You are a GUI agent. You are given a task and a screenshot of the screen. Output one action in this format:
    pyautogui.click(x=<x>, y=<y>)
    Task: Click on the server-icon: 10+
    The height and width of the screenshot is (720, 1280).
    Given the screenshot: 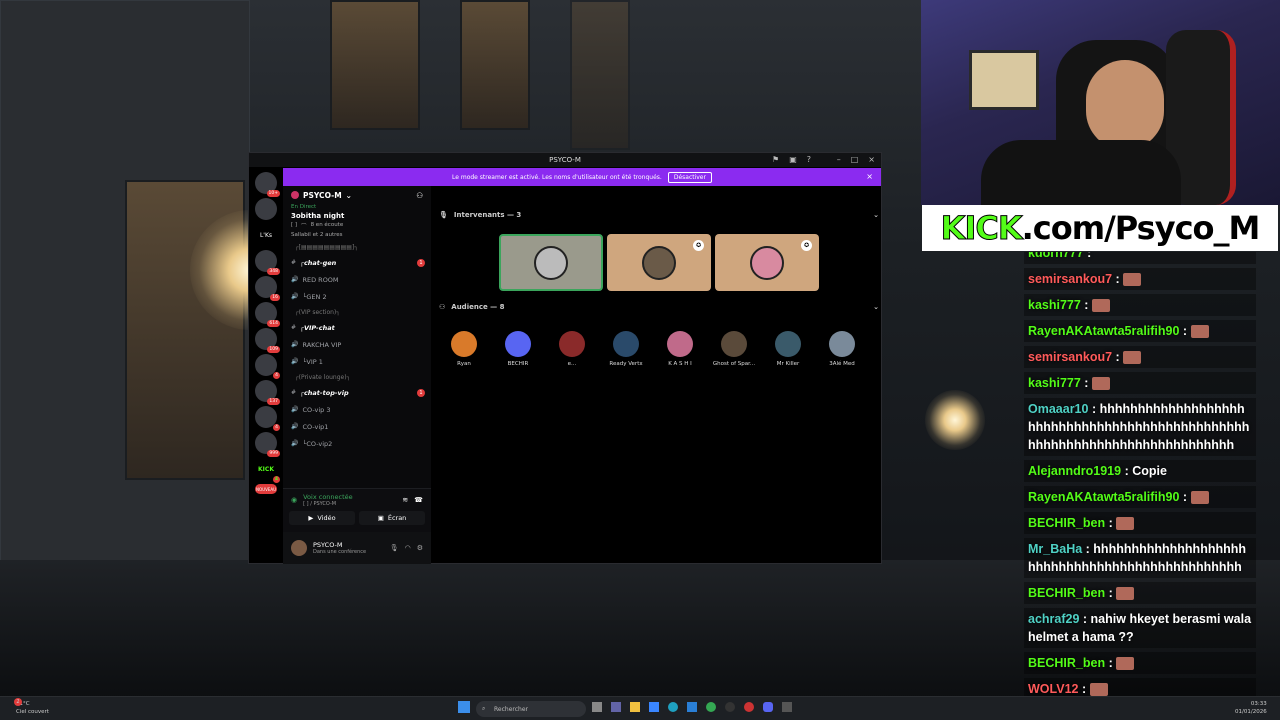 What is the action you would take?
    pyautogui.click(x=267, y=184)
    